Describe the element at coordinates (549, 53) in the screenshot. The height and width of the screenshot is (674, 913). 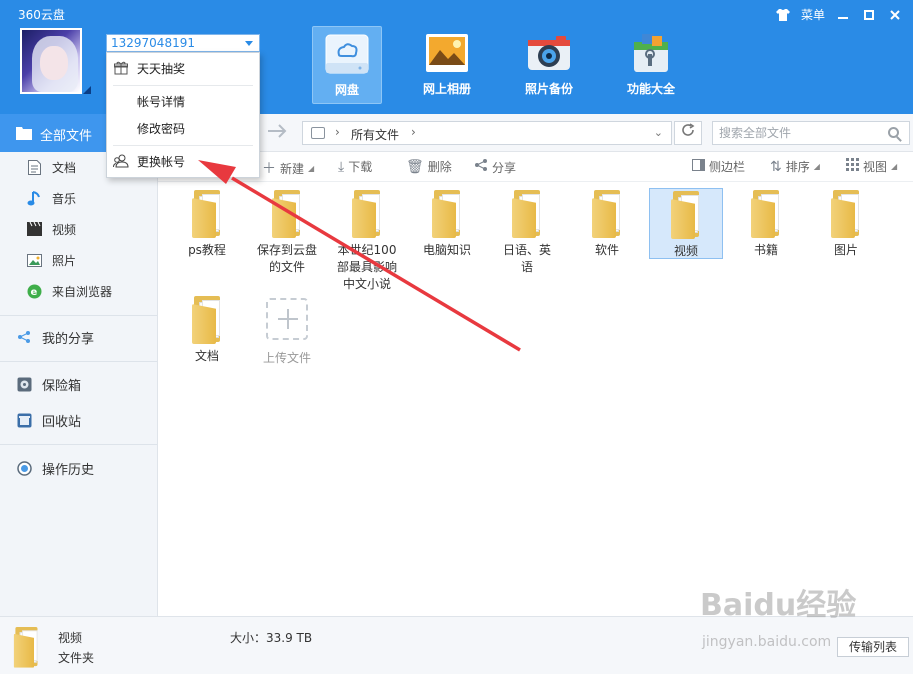
I see `camera-icon` at that location.